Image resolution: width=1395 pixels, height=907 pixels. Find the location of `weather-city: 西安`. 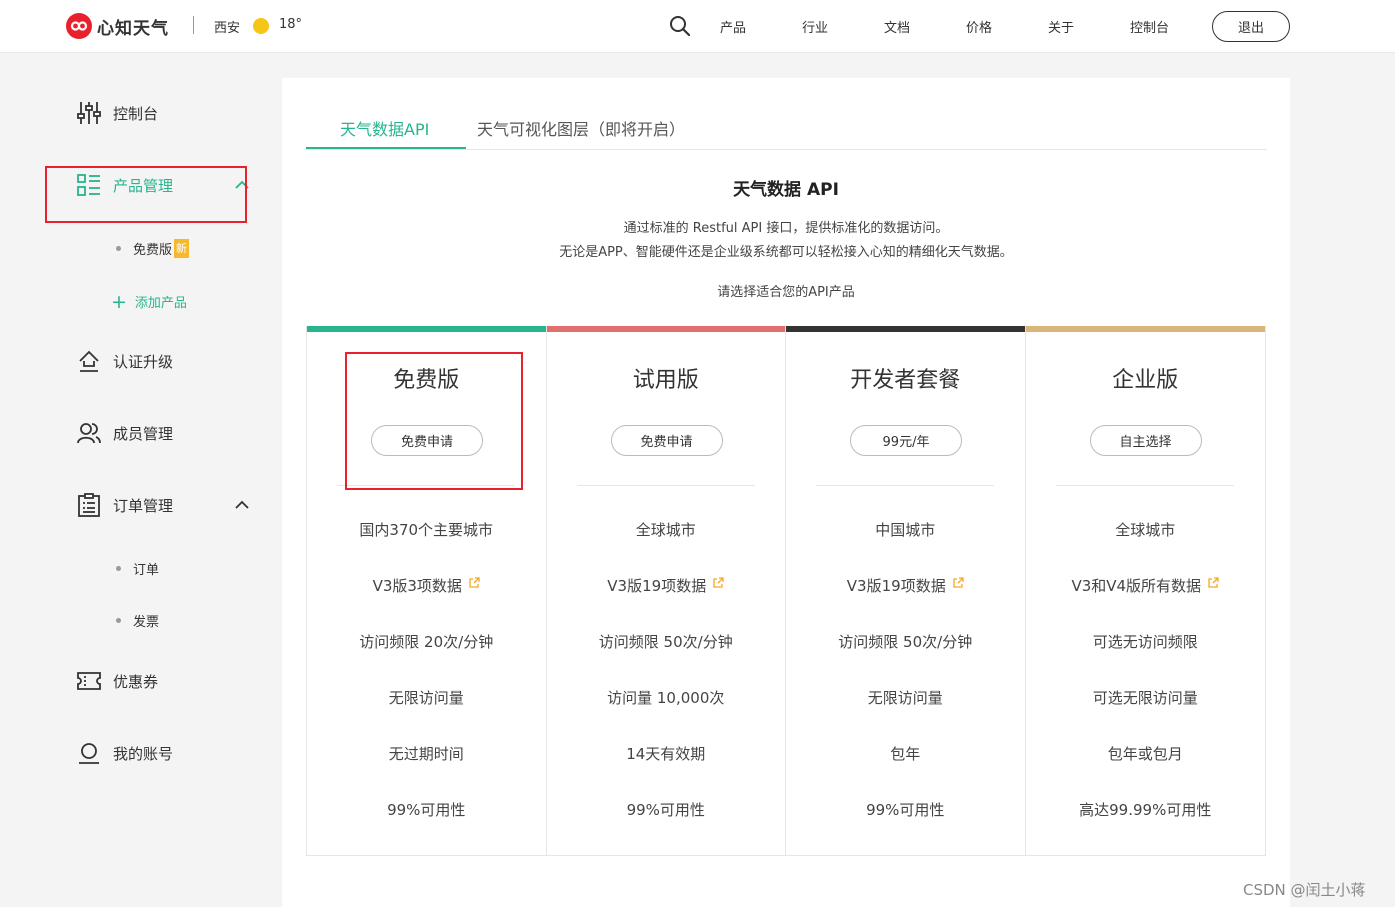

weather-city: 西安 is located at coordinates (227, 26).